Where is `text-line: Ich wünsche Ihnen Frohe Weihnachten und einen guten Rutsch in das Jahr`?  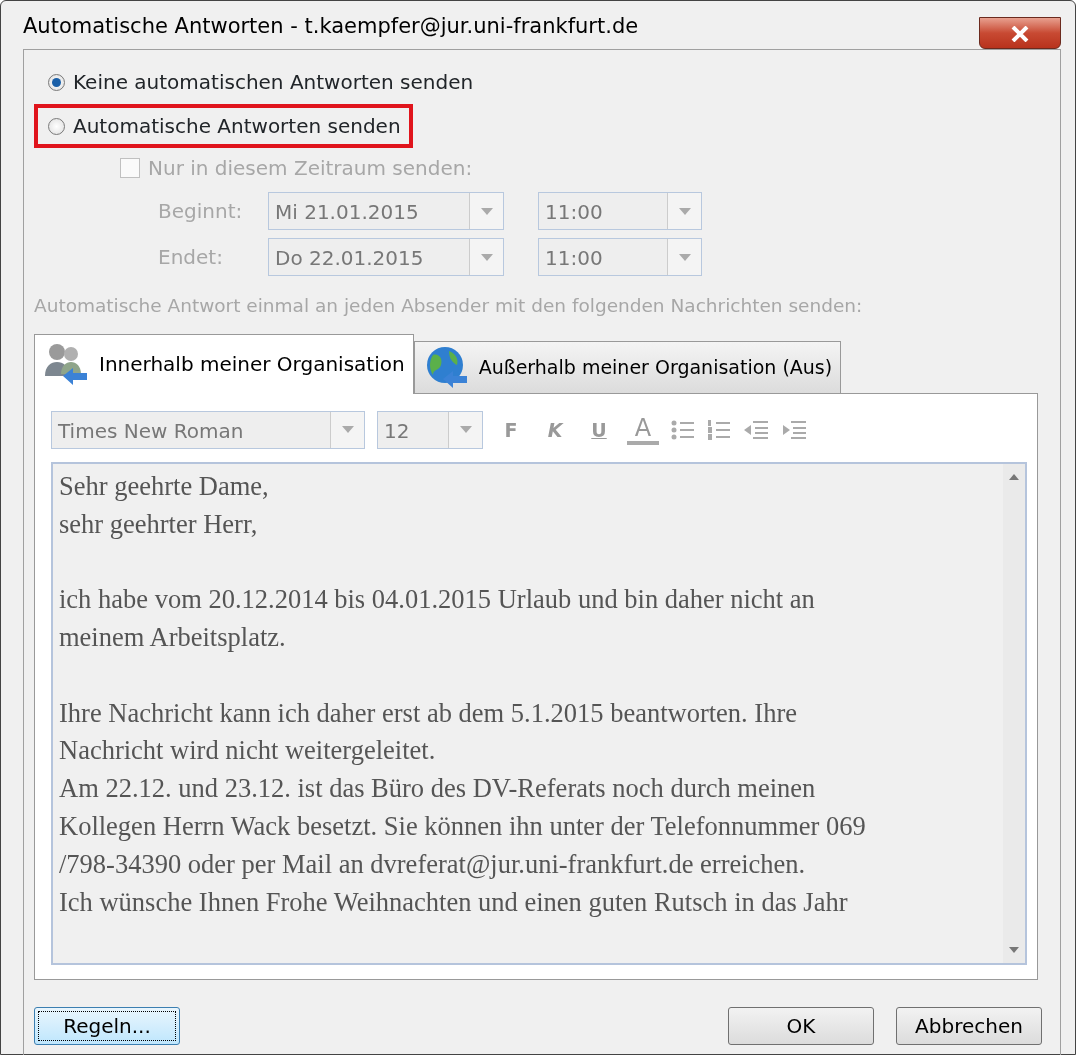 text-line: Ich wünsche Ihnen Frohe Weihnachten und einen guten Rutsch in das Jahr is located at coordinates (454, 902).